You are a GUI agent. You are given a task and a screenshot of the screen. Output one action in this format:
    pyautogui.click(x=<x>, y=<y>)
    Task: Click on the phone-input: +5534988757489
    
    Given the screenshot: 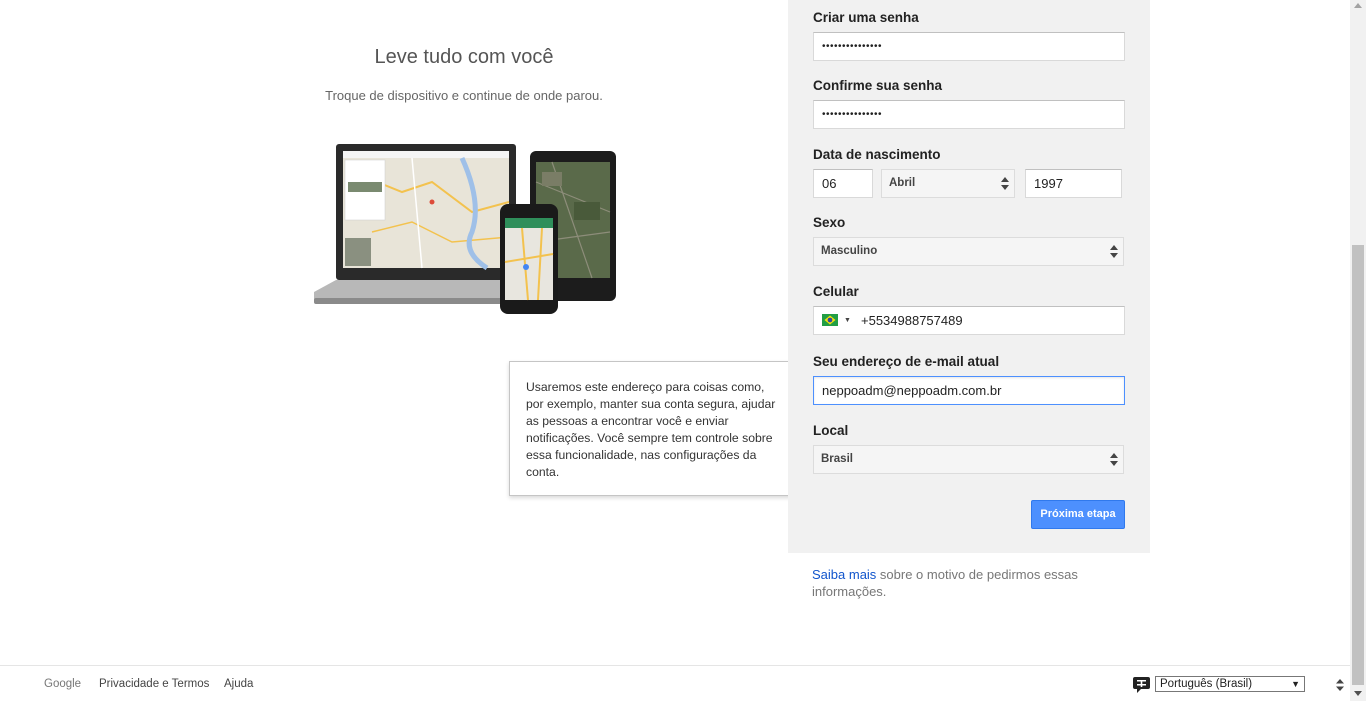 What is the action you would take?
    pyautogui.click(x=912, y=320)
    